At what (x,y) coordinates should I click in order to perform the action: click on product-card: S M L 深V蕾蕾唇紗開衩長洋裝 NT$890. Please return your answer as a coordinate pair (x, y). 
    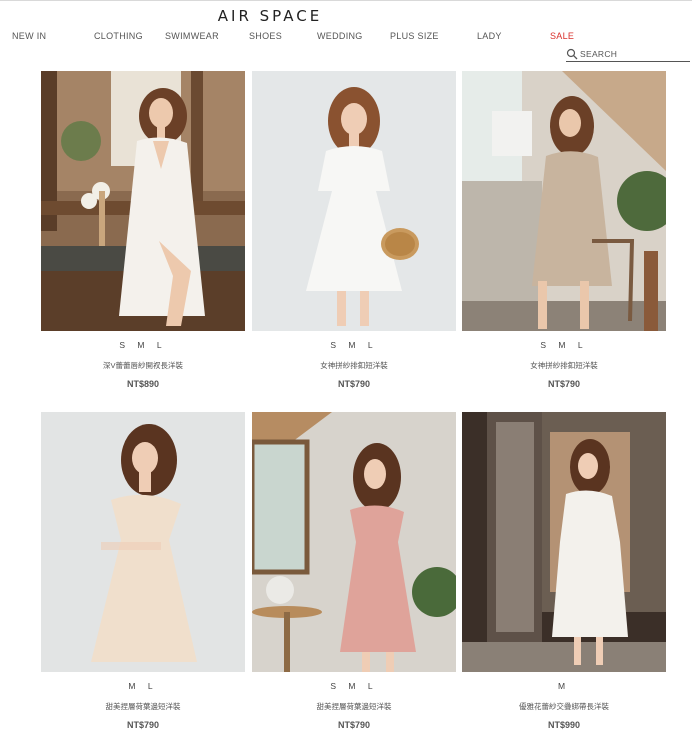
    Looking at the image, I should click on (143, 230).